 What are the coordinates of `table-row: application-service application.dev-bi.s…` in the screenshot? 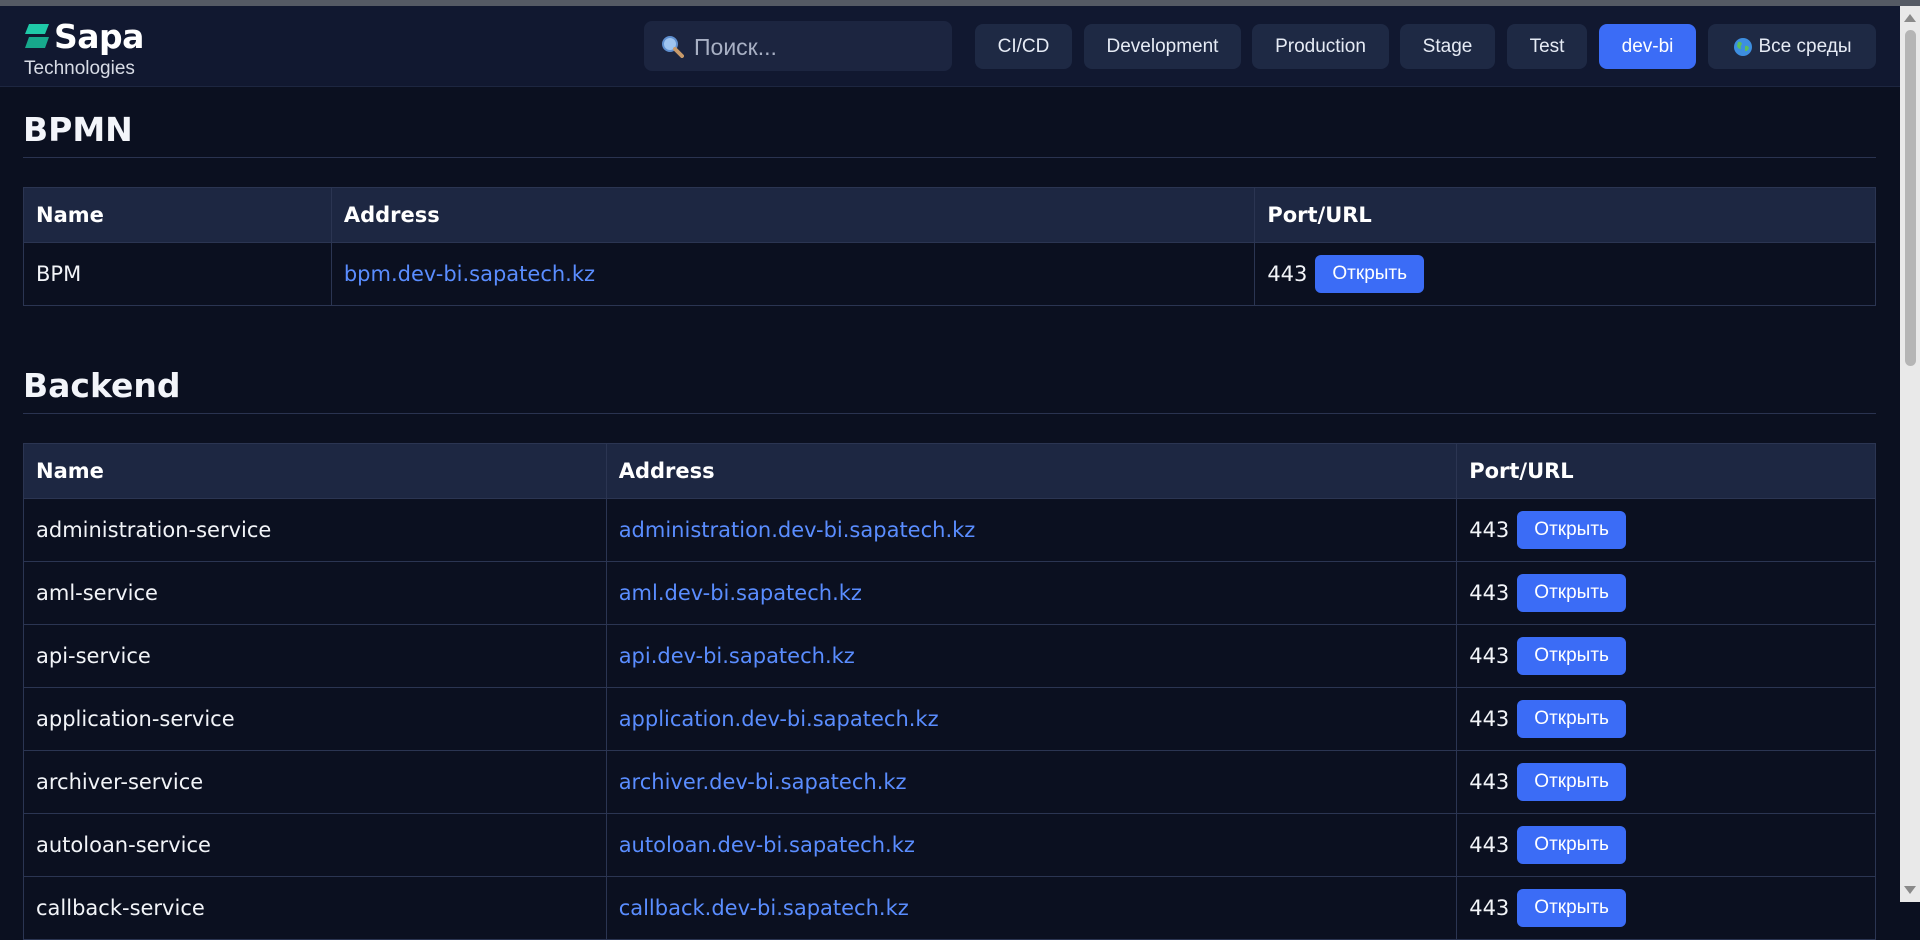 It's located at (949, 719).